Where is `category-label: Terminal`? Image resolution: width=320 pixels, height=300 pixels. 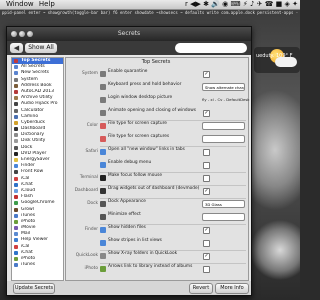 category-label: Terminal is located at coordinates (88, 177).